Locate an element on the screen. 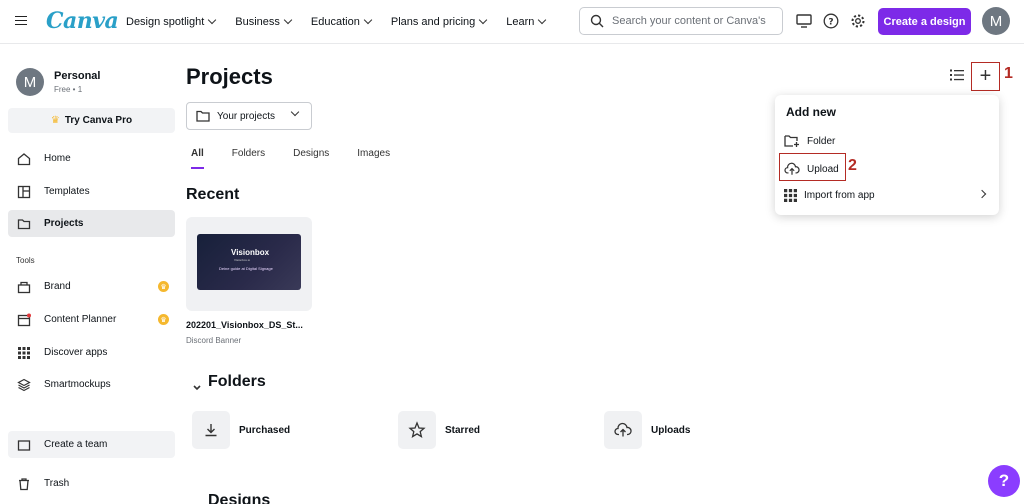  sidebar-item-trash: Trash is located at coordinates (91, 483).